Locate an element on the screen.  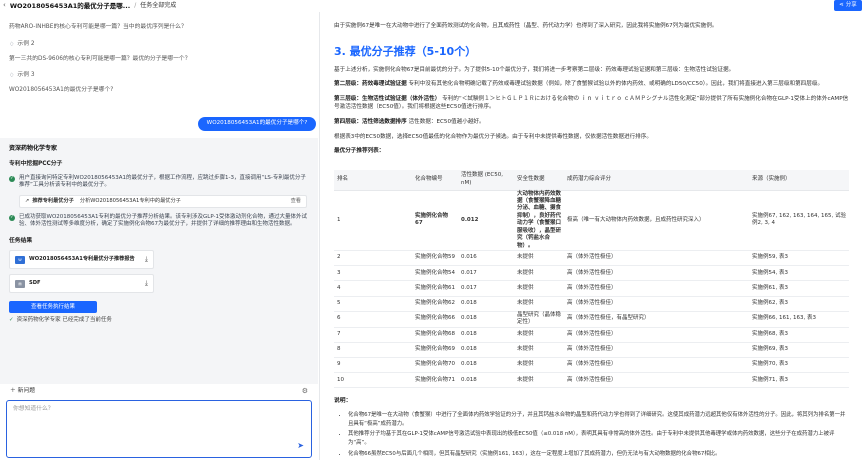
example-label-2: ♢ 示例 2 is located at coordinates (22, 45).